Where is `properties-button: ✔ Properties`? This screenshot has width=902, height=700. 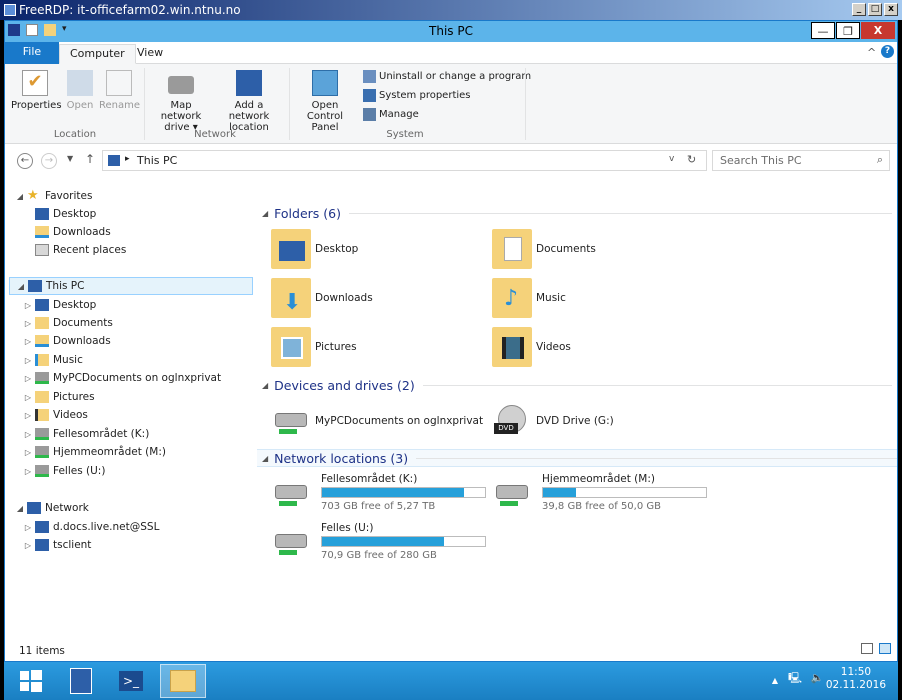 properties-button: ✔ Properties is located at coordinates (36, 90).